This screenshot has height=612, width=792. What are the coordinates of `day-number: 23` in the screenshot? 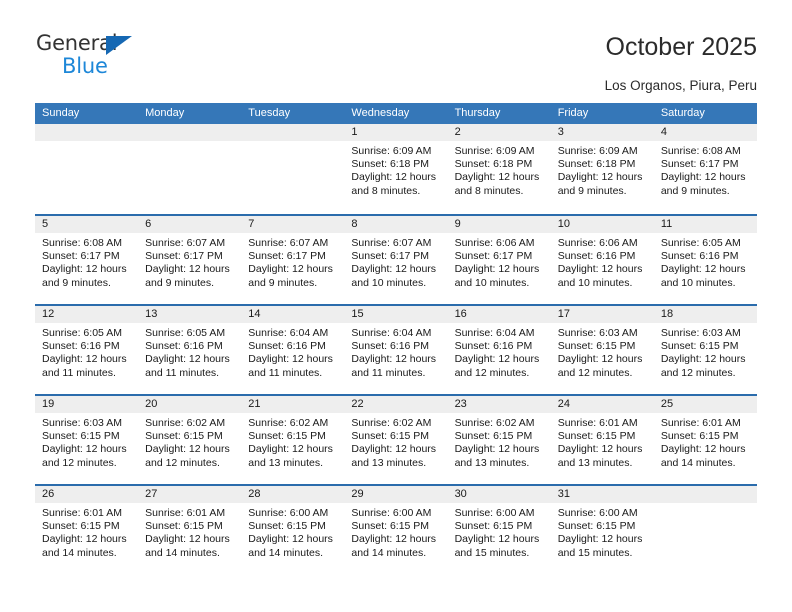 It's located at (499, 404).